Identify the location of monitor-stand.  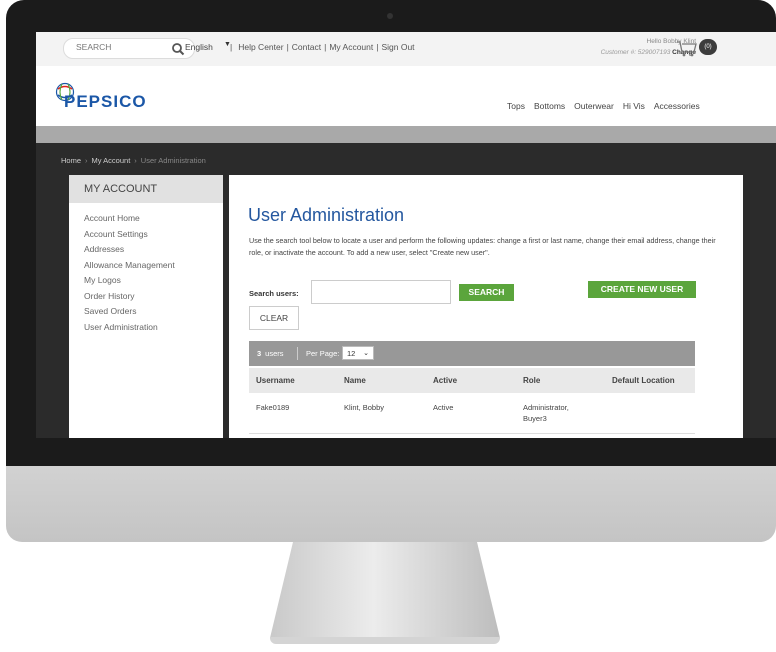
(385, 590).